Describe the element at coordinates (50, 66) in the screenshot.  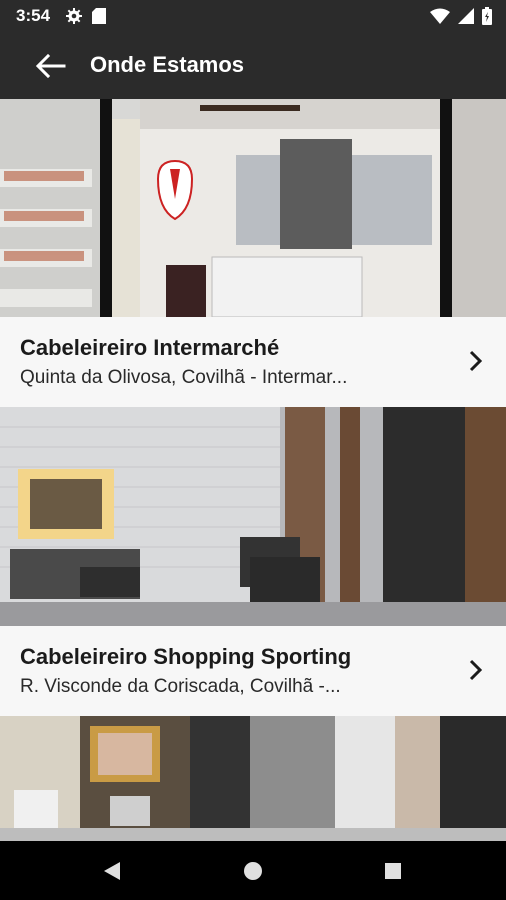
I see `back-arrow-icon` at that location.